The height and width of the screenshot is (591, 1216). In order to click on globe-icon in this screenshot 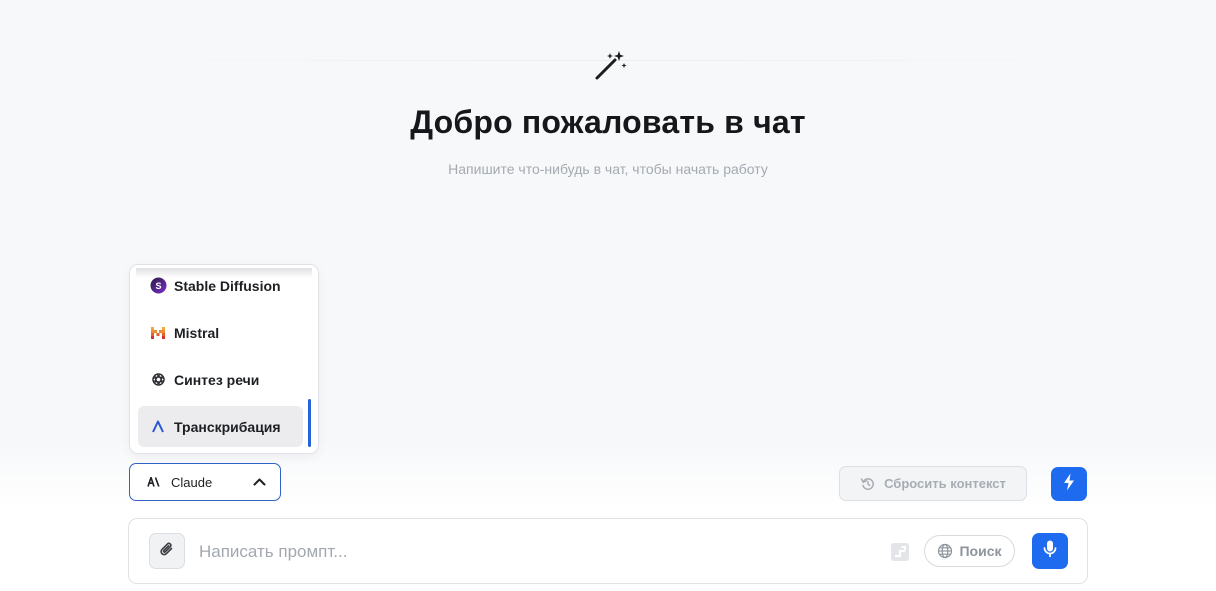, I will do `click(945, 551)`.